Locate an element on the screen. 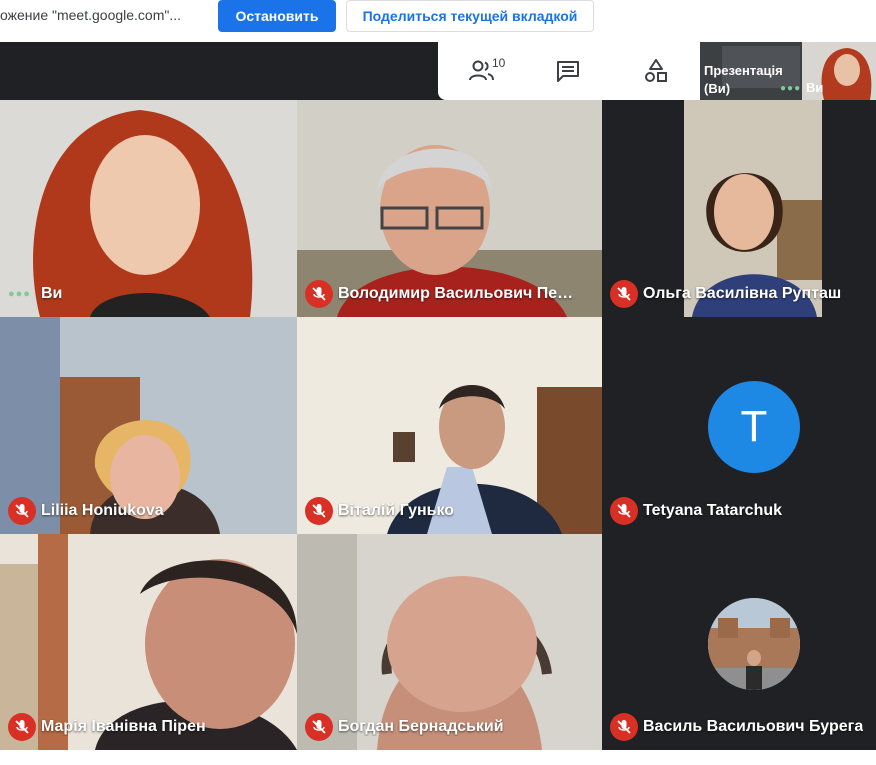 The width and height of the screenshot is (876, 765). participant-tile: Ольга Василівна Рупташ is located at coordinates (739, 208).